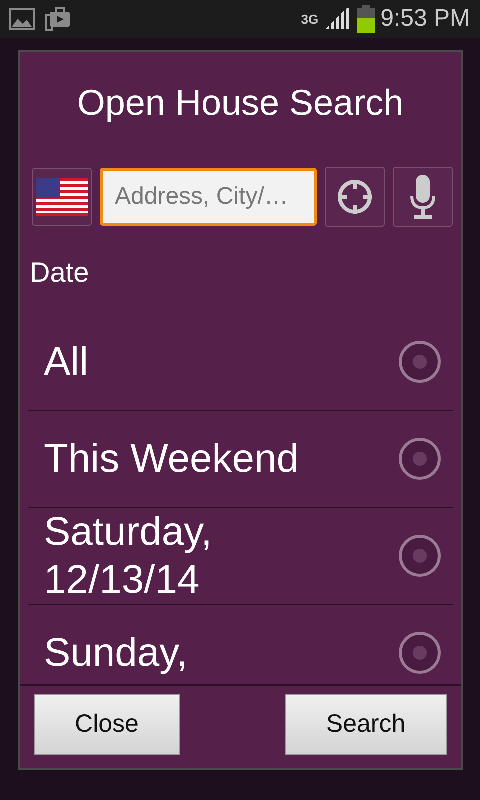 The image size is (480, 800). What do you see at coordinates (116, 653) in the screenshot?
I see `option-label: Sunday,` at bounding box center [116, 653].